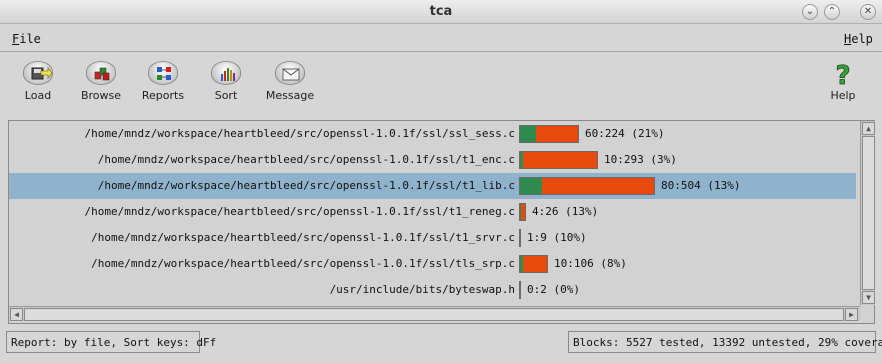  What do you see at coordinates (101, 95) in the screenshot?
I see `browse-label: Browse` at bounding box center [101, 95].